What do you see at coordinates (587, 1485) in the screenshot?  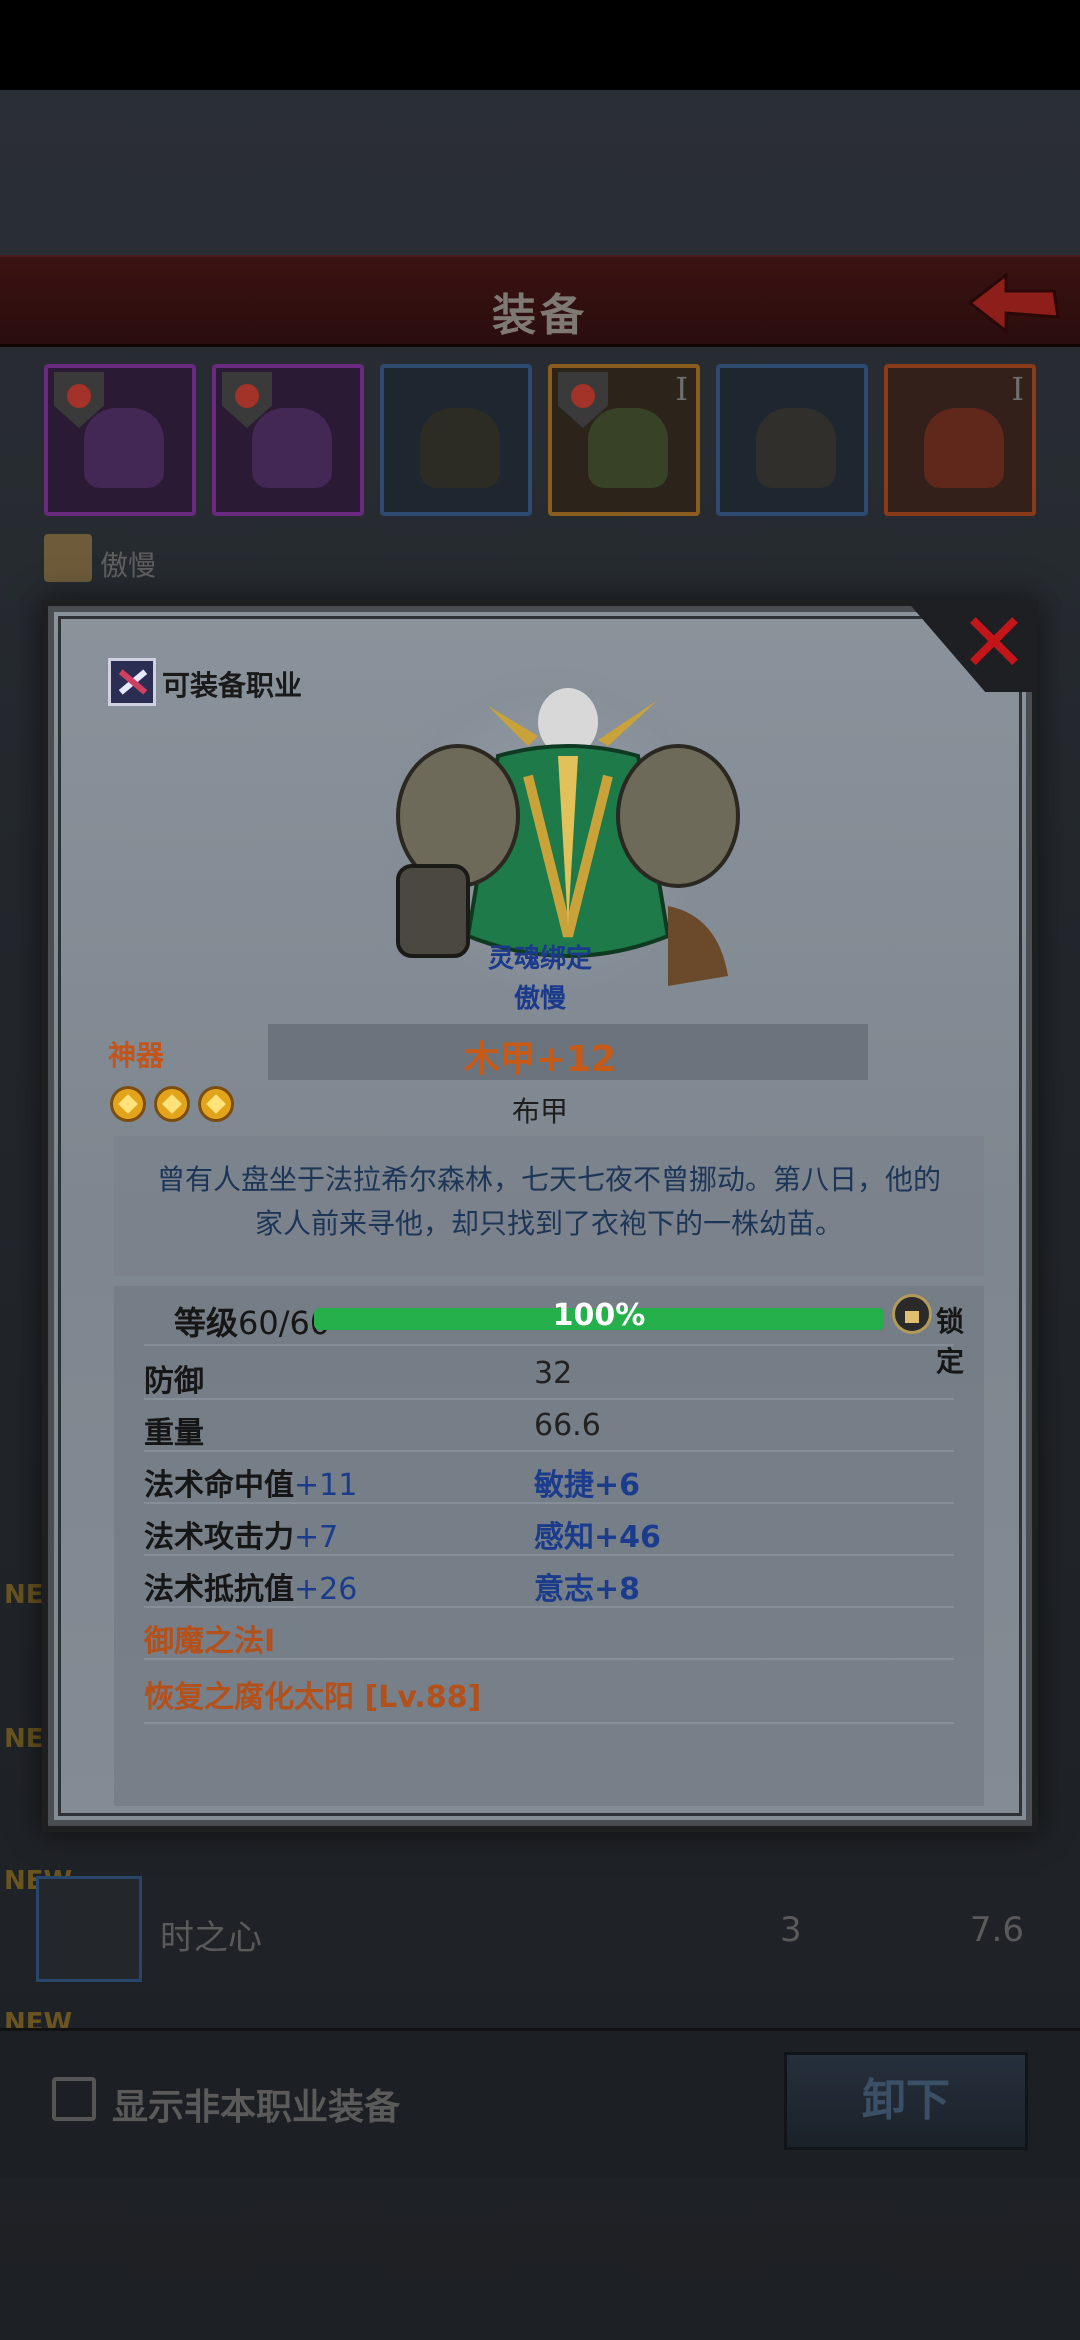 I see `bonus-stat-right: 敏捷+6` at bounding box center [587, 1485].